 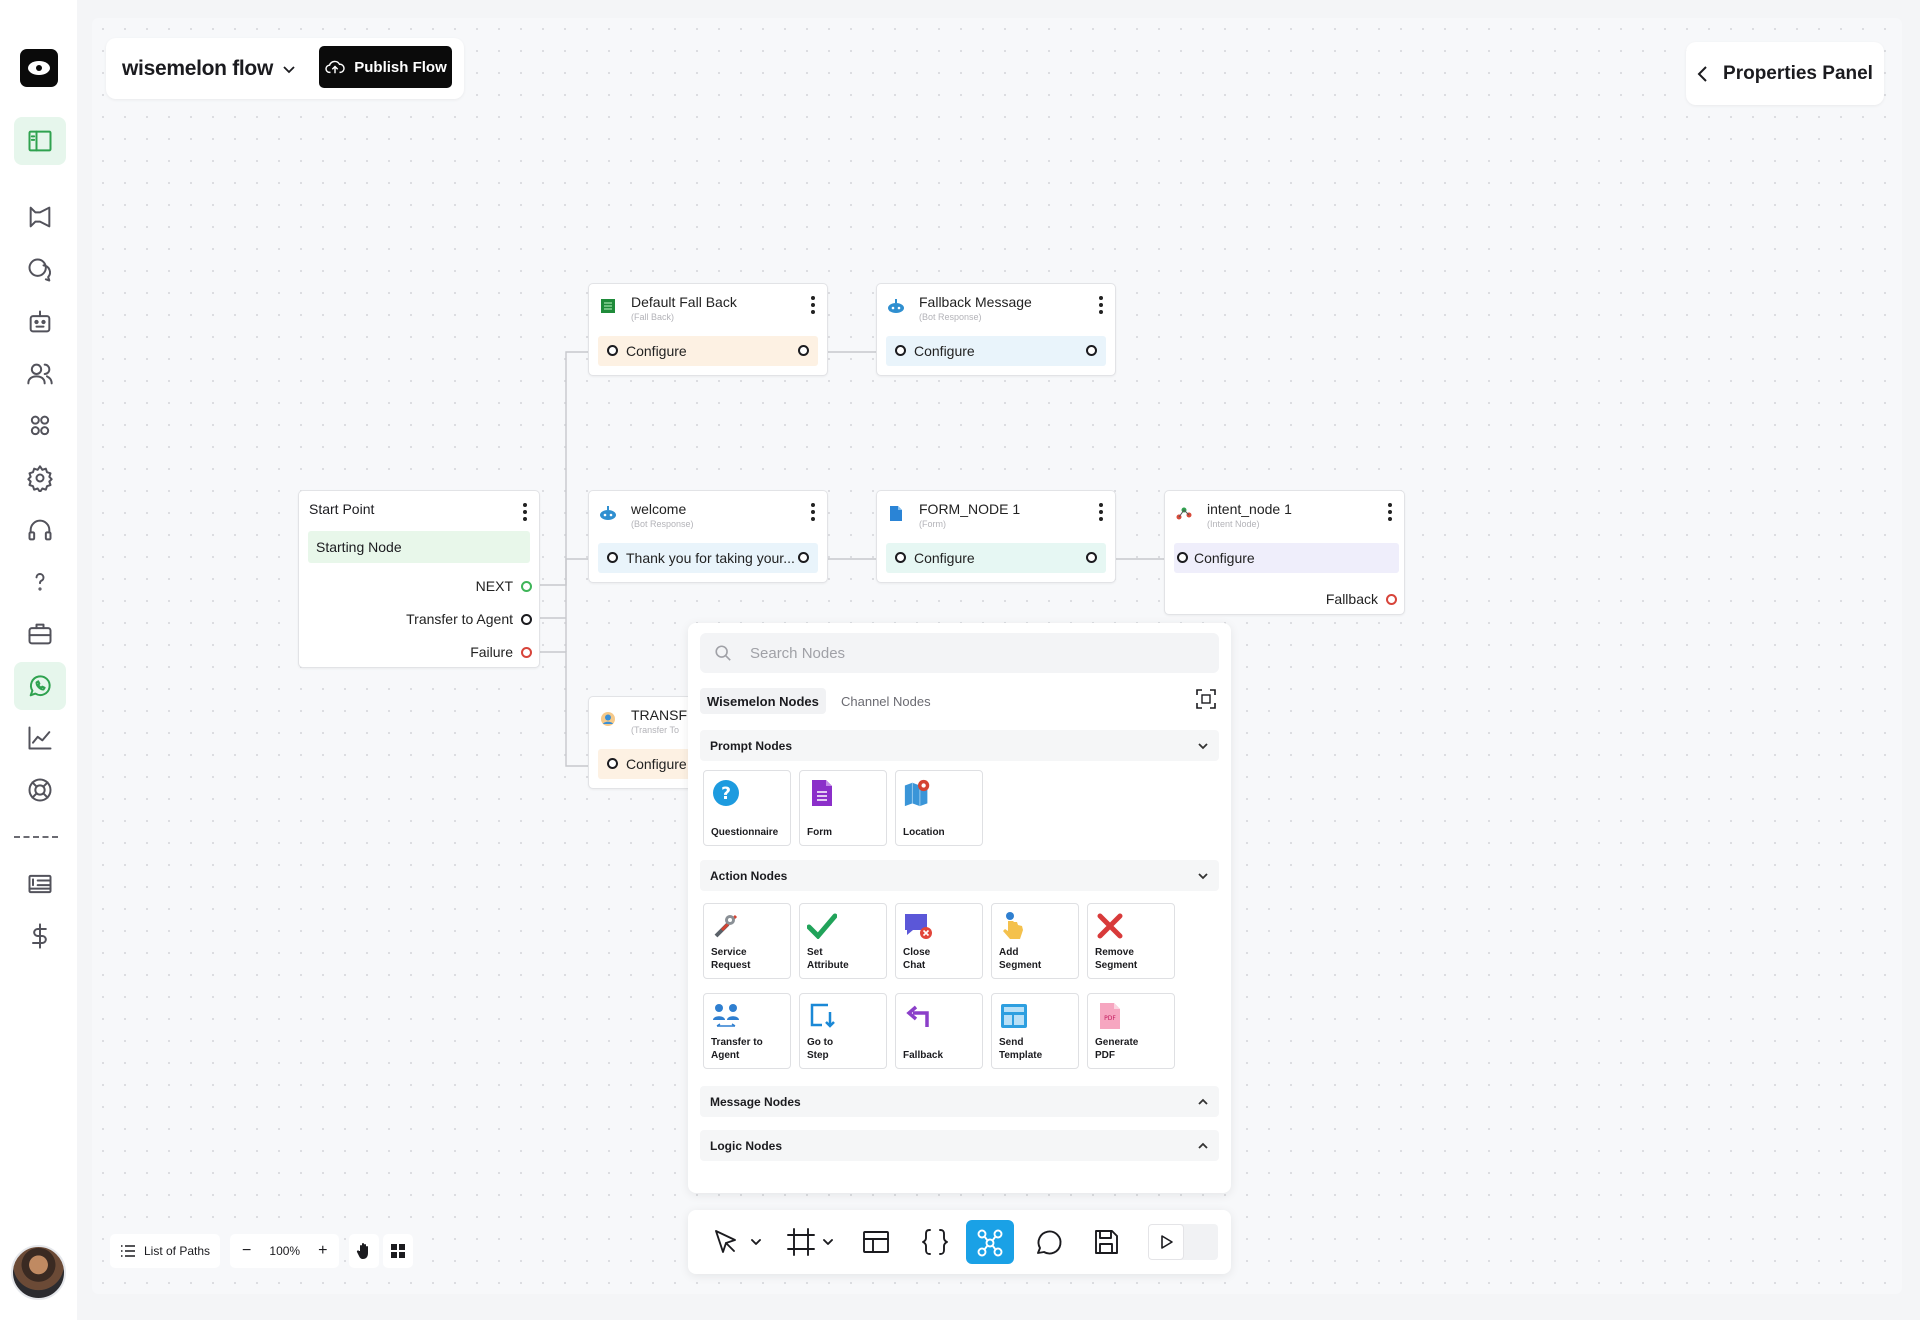 What do you see at coordinates (40, 634) in the screenshot?
I see `sidebar-item-business` at bounding box center [40, 634].